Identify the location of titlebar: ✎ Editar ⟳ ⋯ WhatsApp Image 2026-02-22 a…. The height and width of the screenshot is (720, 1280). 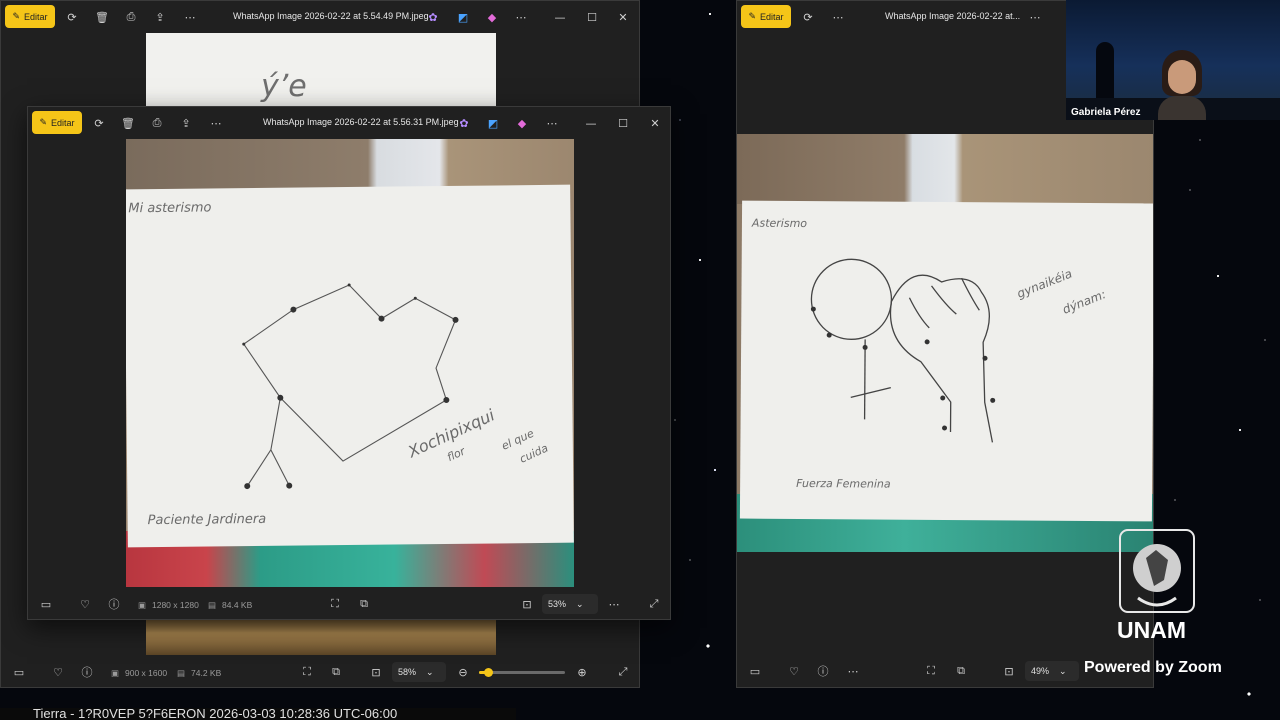
(901, 17).